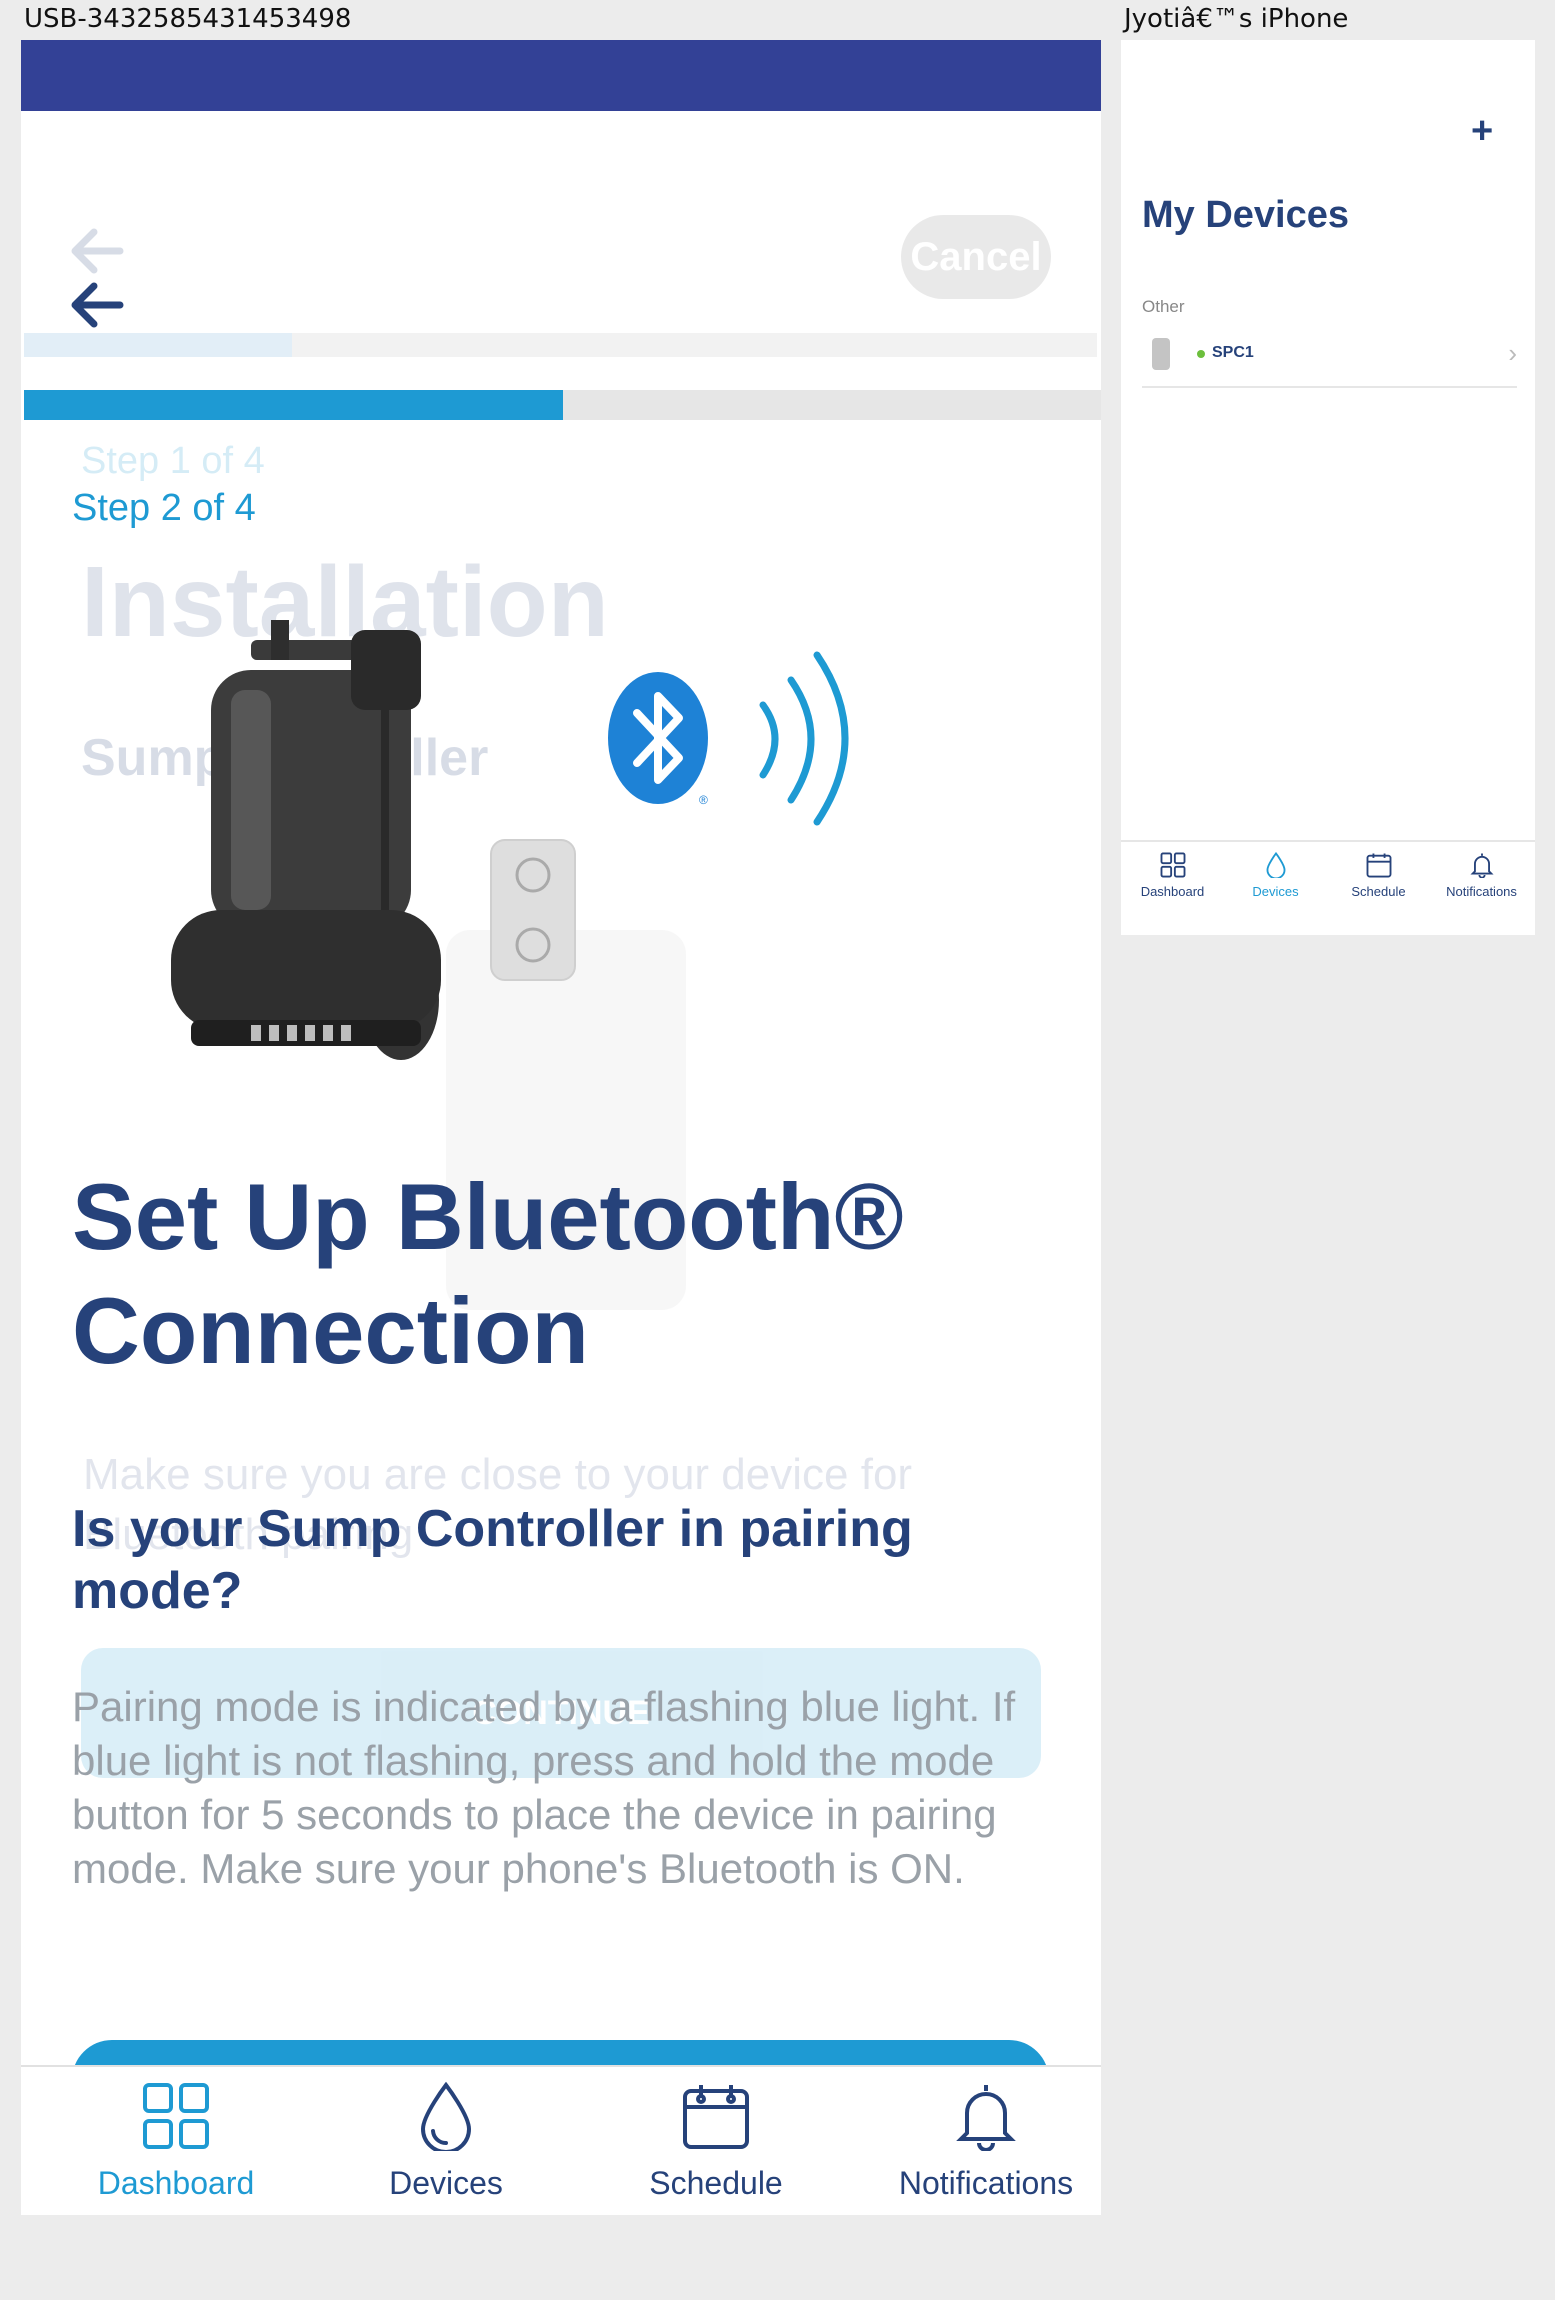 The height and width of the screenshot is (2300, 1555). I want to click on add-device-button: +, so click(1482, 131).